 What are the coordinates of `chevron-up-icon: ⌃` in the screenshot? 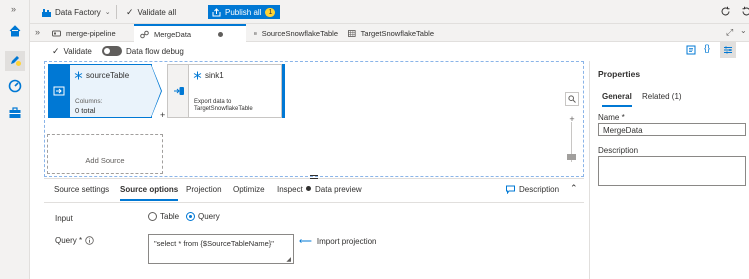 It's located at (574, 188).